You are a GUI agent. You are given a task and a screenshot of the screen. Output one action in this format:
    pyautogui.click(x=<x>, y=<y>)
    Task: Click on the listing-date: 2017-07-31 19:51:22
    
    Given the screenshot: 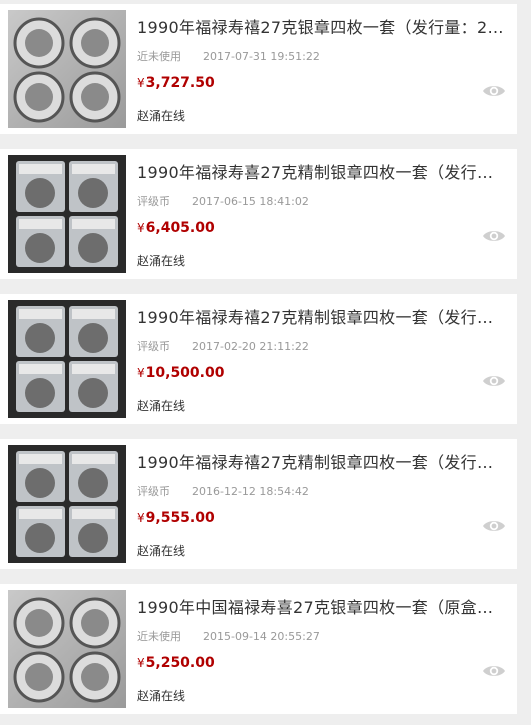 What is the action you would take?
    pyautogui.click(x=261, y=56)
    